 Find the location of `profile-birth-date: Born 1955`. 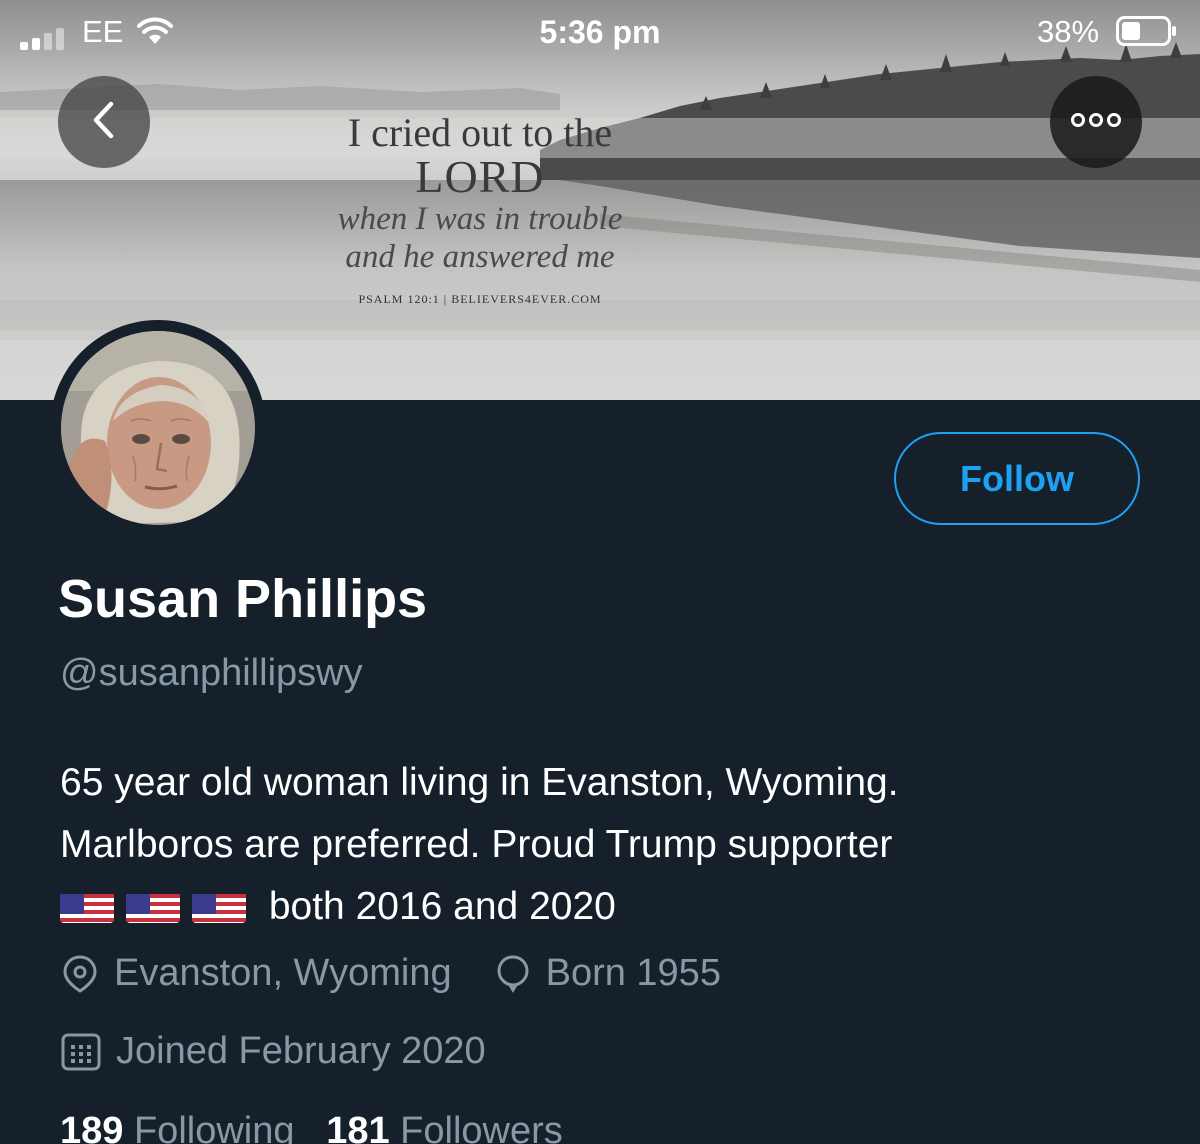

profile-birth-date: Born 1955 is located at coordinates (633, 973).